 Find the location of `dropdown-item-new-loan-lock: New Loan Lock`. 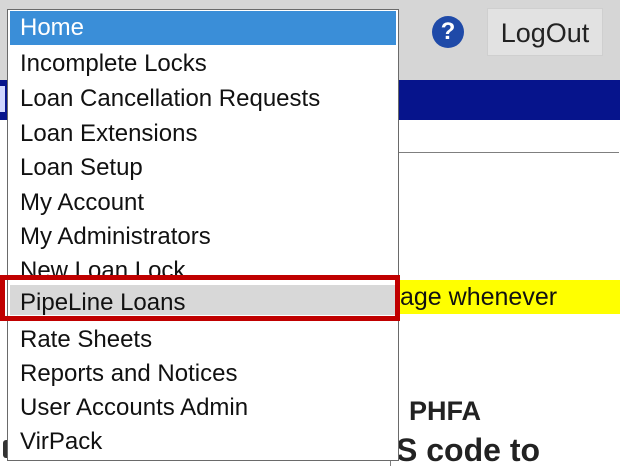

dropdown-item-new-loan-lock: New Loan Lock is located at coordinates (203, 271).